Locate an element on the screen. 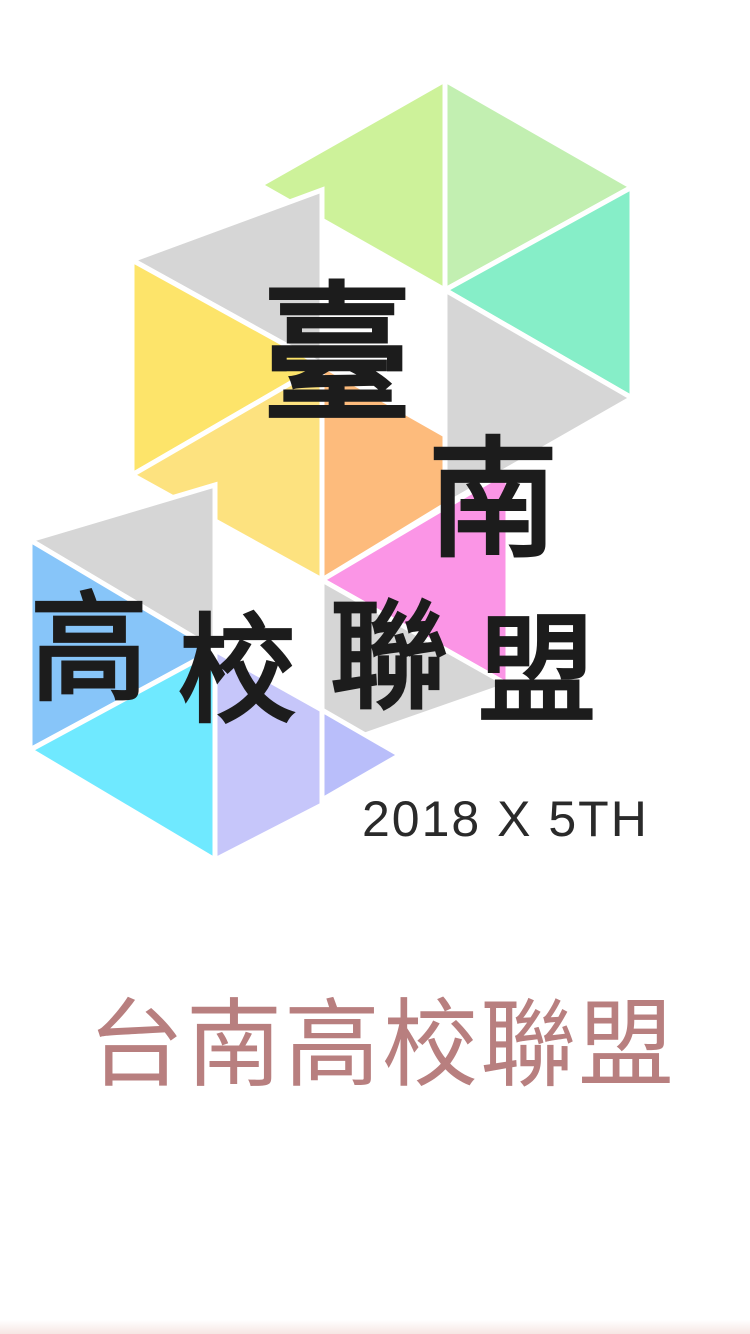  logo-row-char: 高 is located at coordinates (89, 648).